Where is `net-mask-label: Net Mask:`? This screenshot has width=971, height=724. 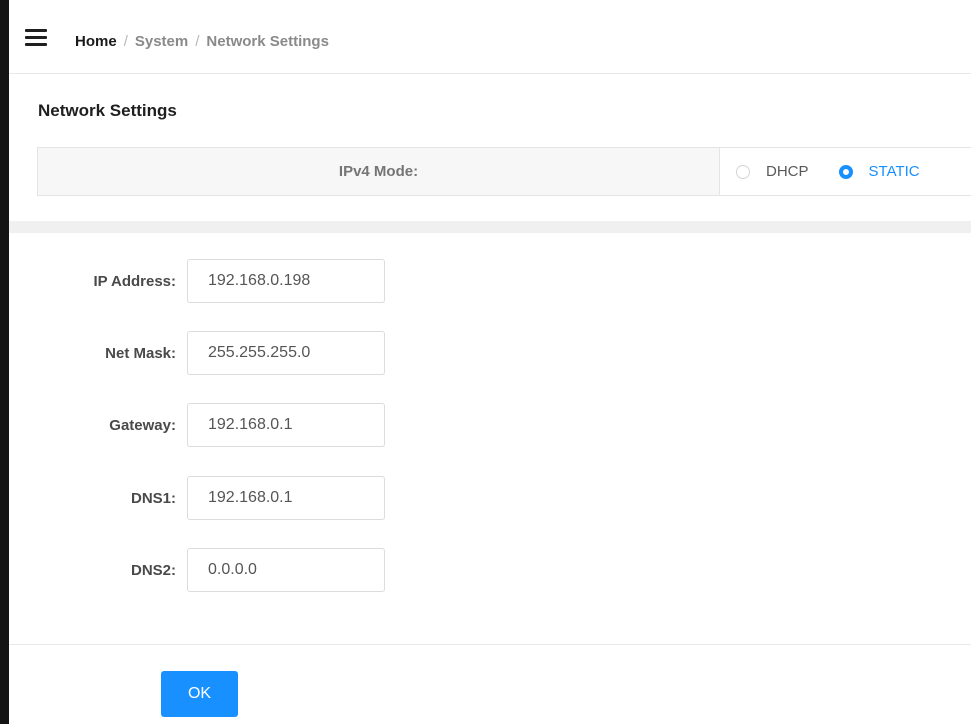 net-mask-label: Net Mask: is located at coordinates (140, 353).